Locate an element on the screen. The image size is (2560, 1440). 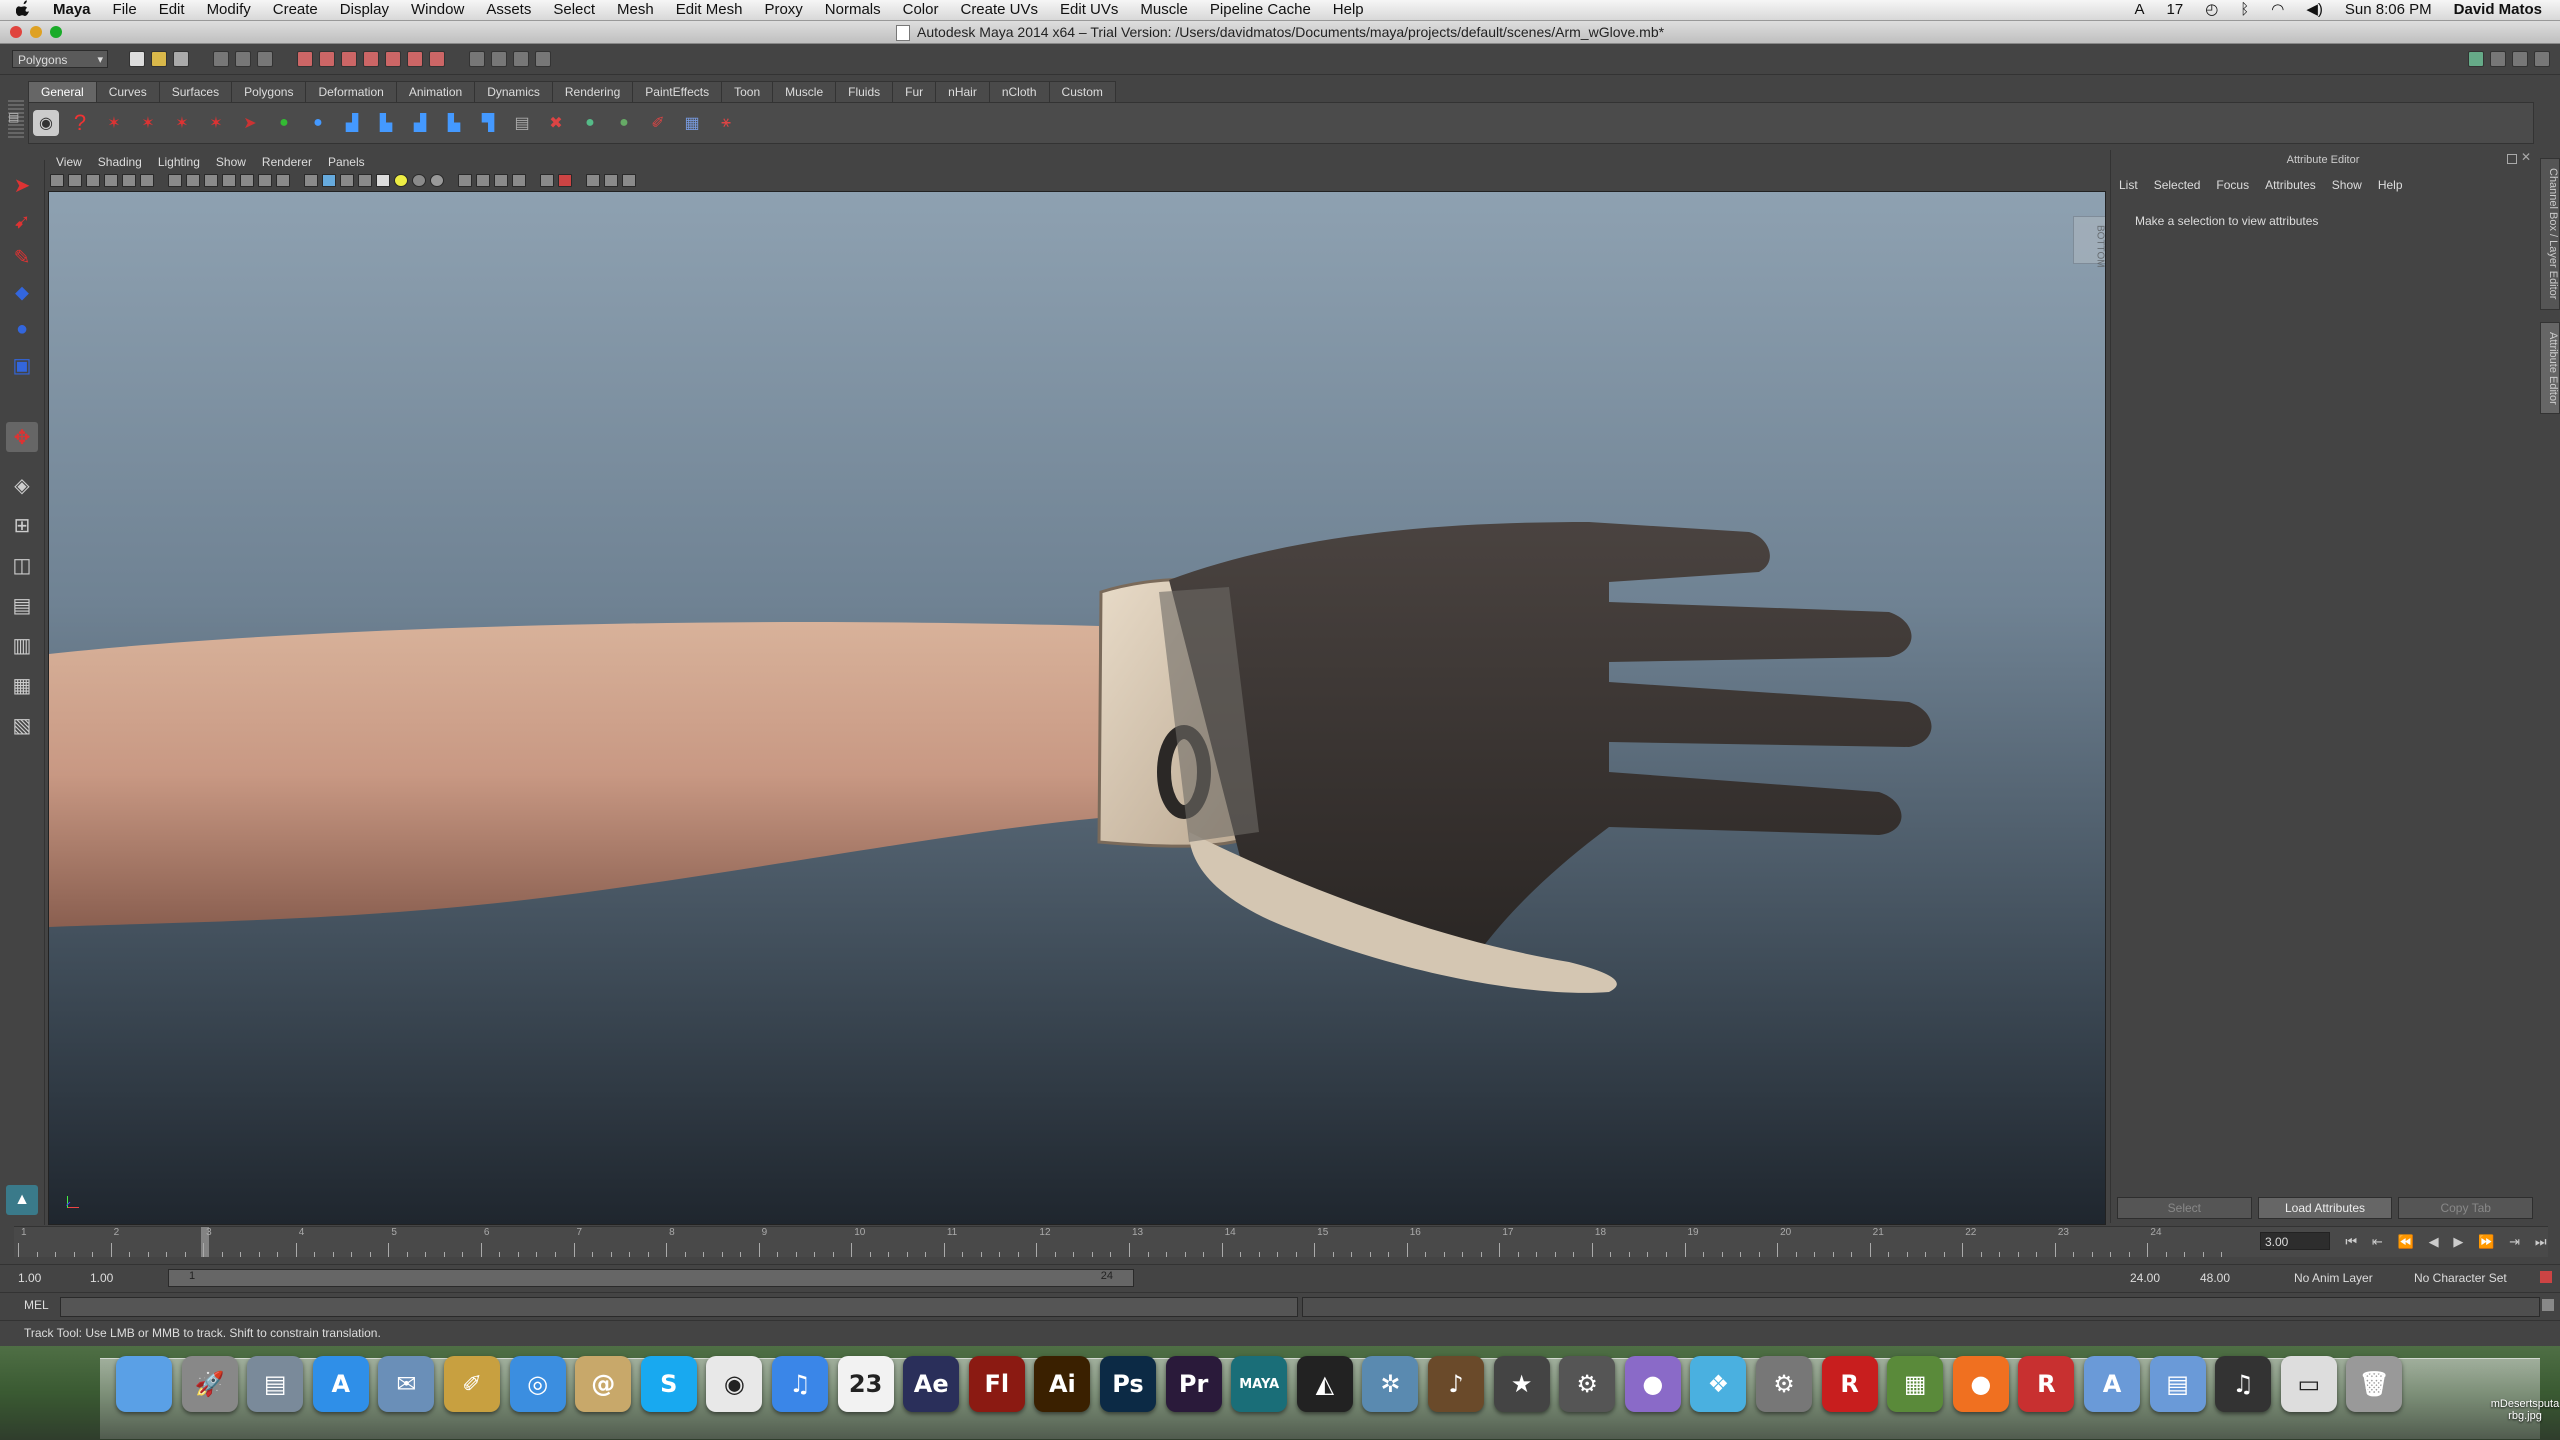
shelf-sphere-icon: ● is located at coordinates (318, 123).